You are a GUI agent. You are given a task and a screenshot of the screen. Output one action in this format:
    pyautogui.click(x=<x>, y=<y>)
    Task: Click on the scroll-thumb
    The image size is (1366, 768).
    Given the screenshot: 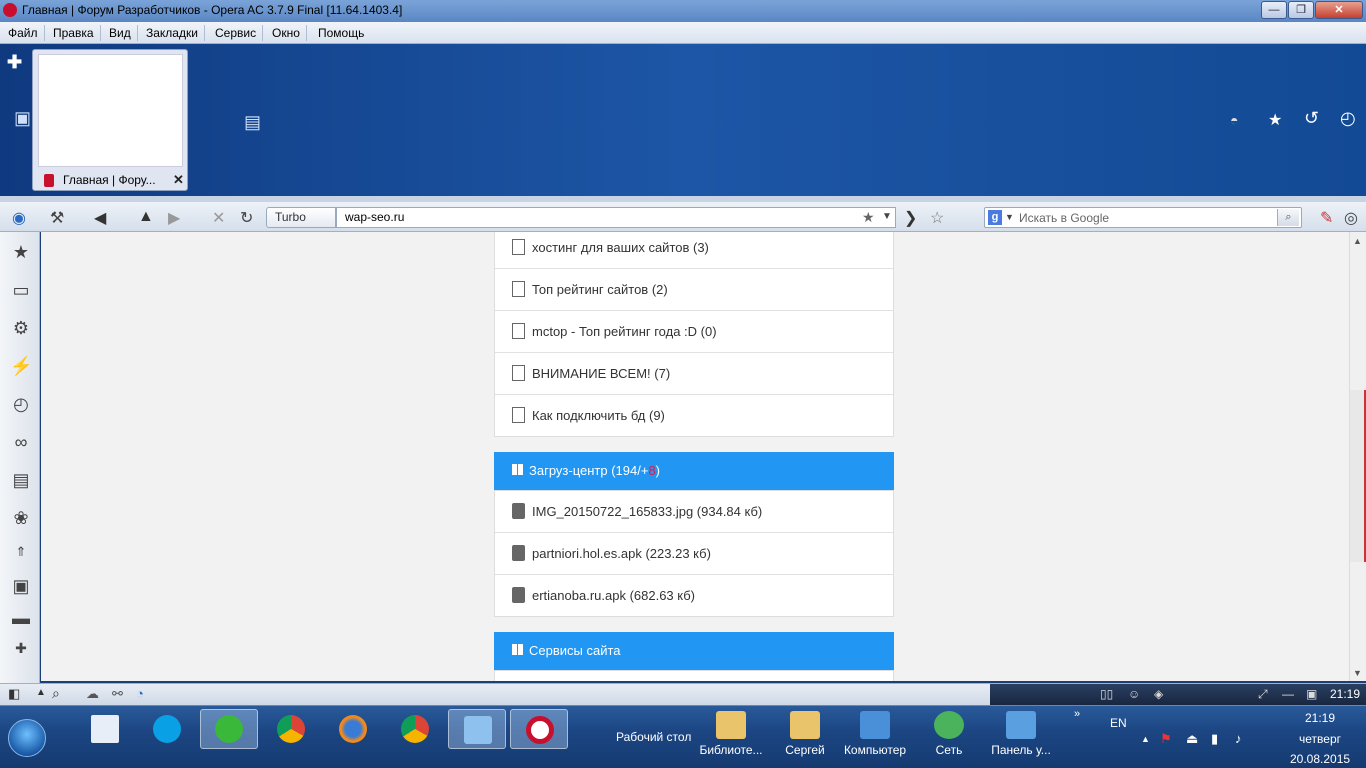 What is the action you would take?
    pyautogui.click(x=1358, y=476)
    